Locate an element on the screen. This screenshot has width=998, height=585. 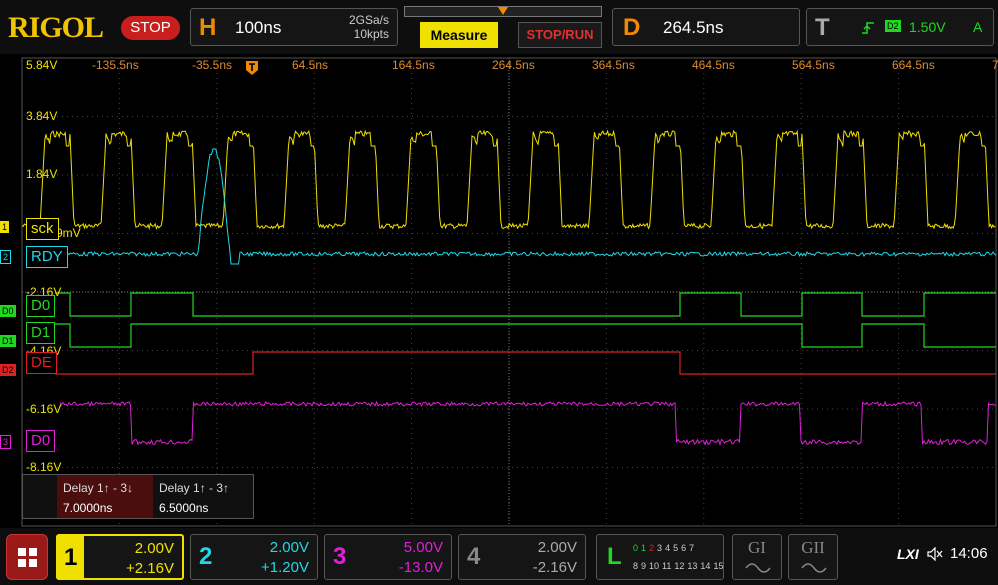
time-tick-5: 364.5ns is located at coordinates (613, 65).